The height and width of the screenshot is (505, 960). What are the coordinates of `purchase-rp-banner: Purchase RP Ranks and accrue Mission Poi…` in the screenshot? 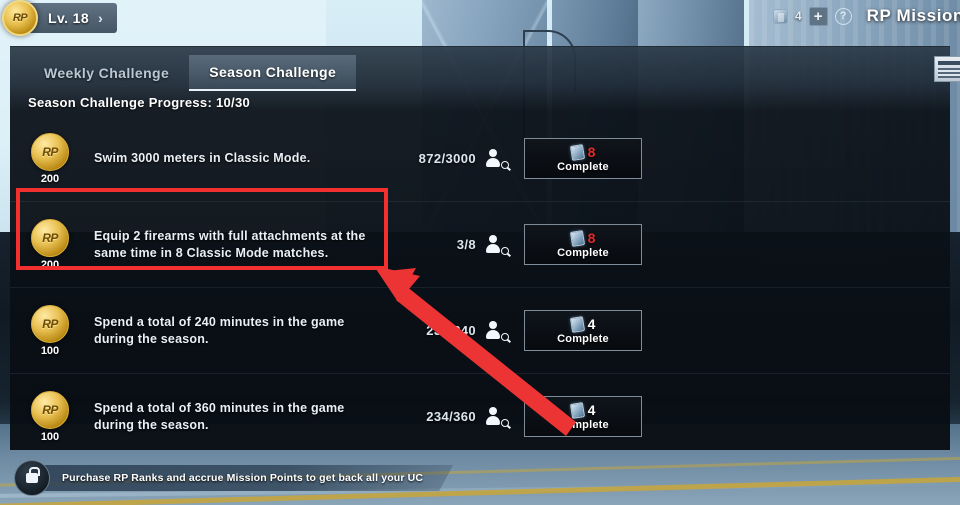 It's located at (233, 478).